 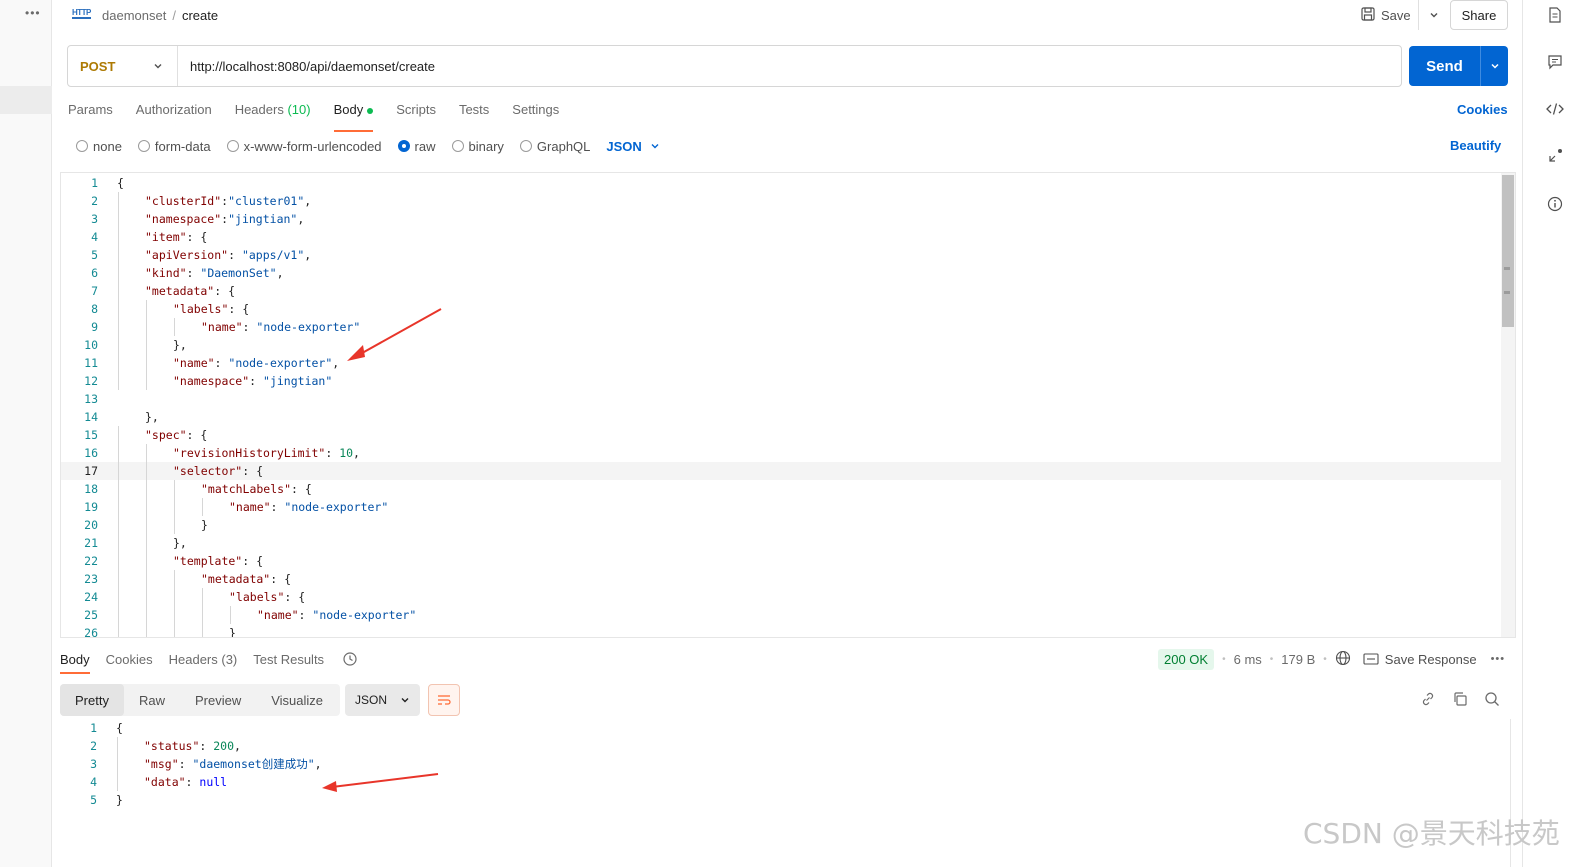 What do you see at coordinates (1248, 659) in the screenshot?
I see `response-time: 6 ms` at bounding box center [1248, 659].